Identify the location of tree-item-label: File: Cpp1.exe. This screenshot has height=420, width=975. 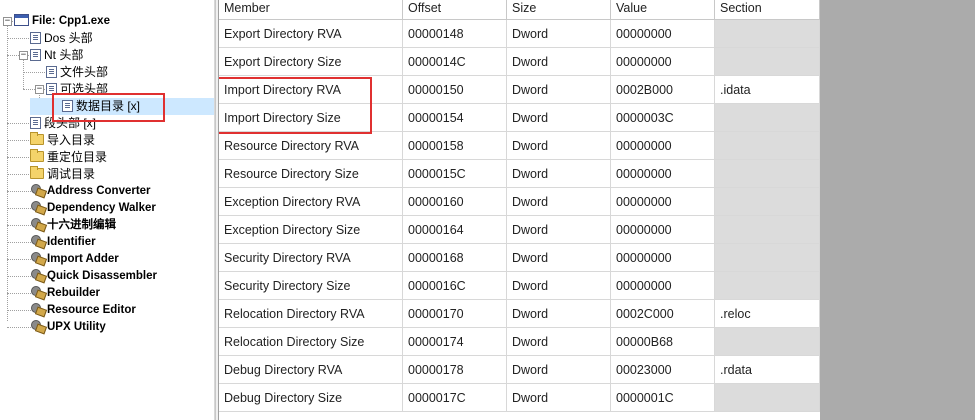
(71, 21).